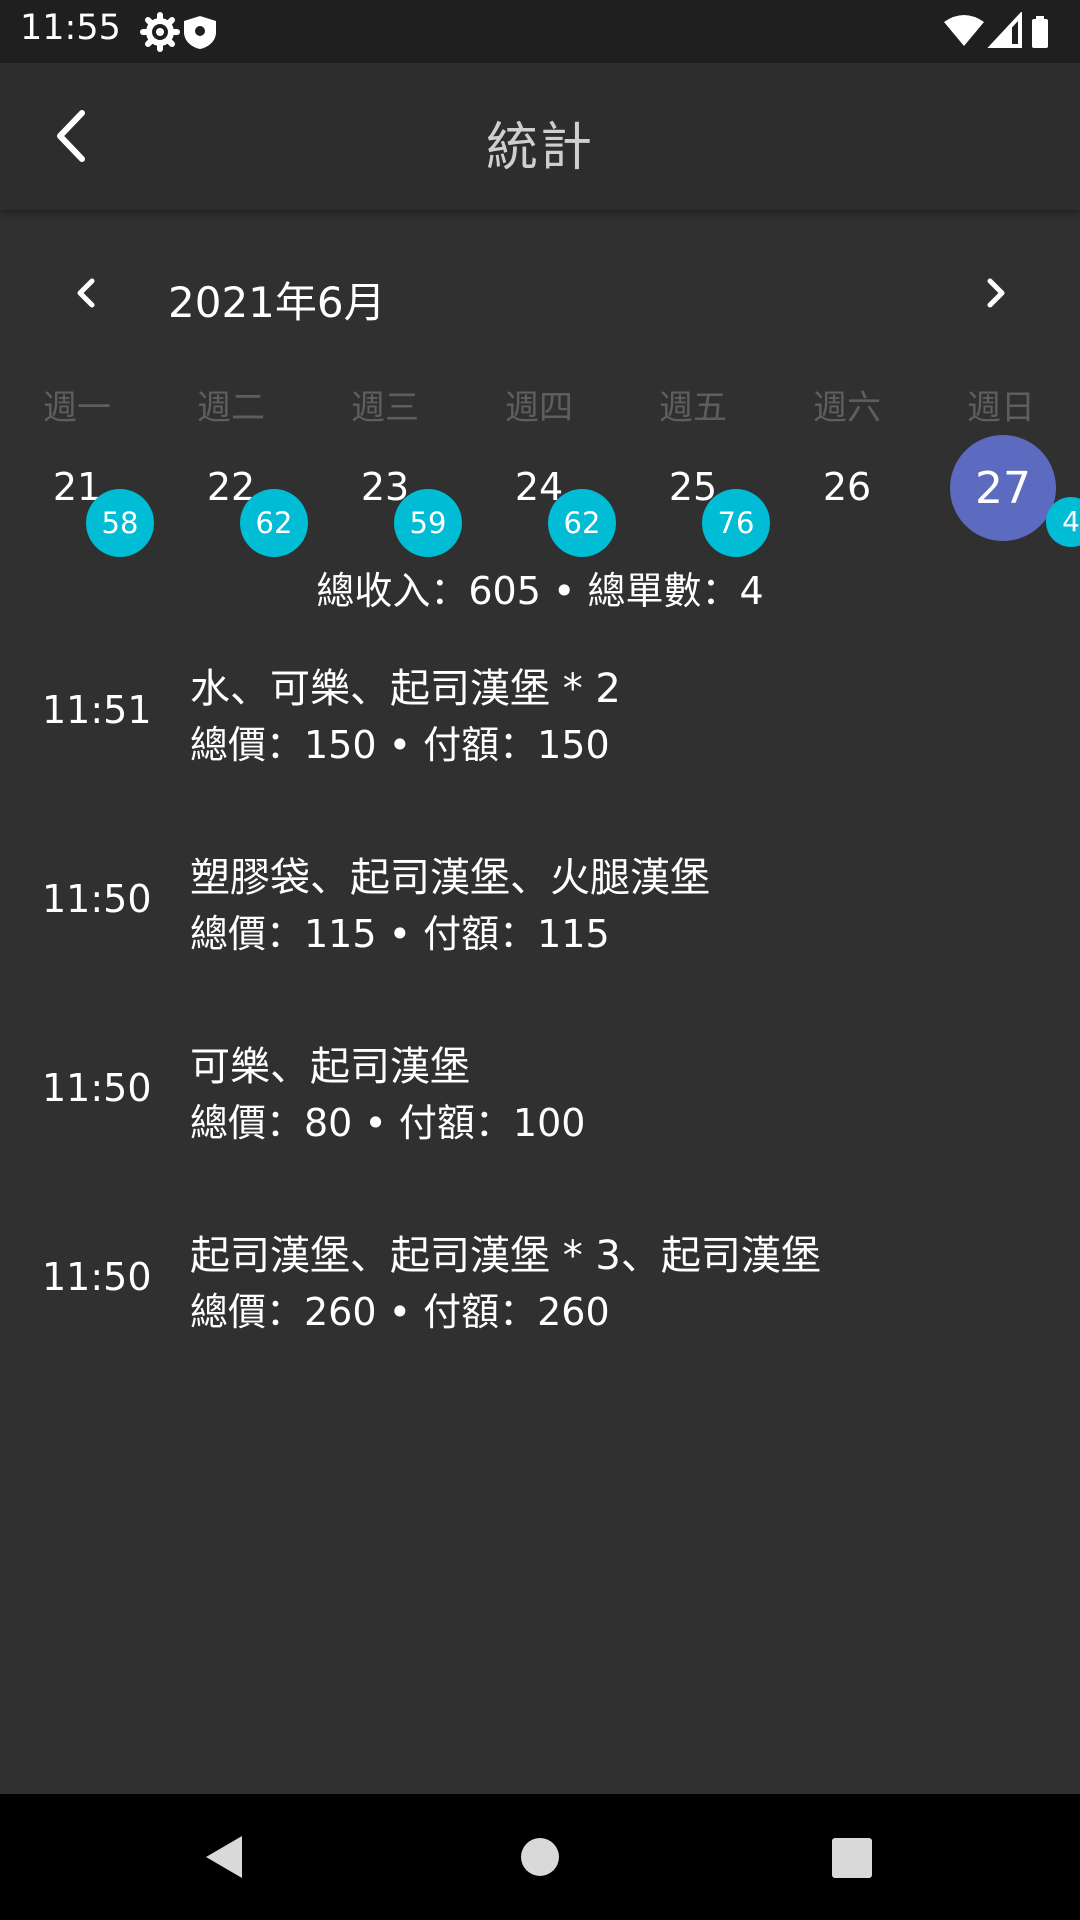  I want to click on order-price: 總價：115 • 付額：115, so click(400, 934).